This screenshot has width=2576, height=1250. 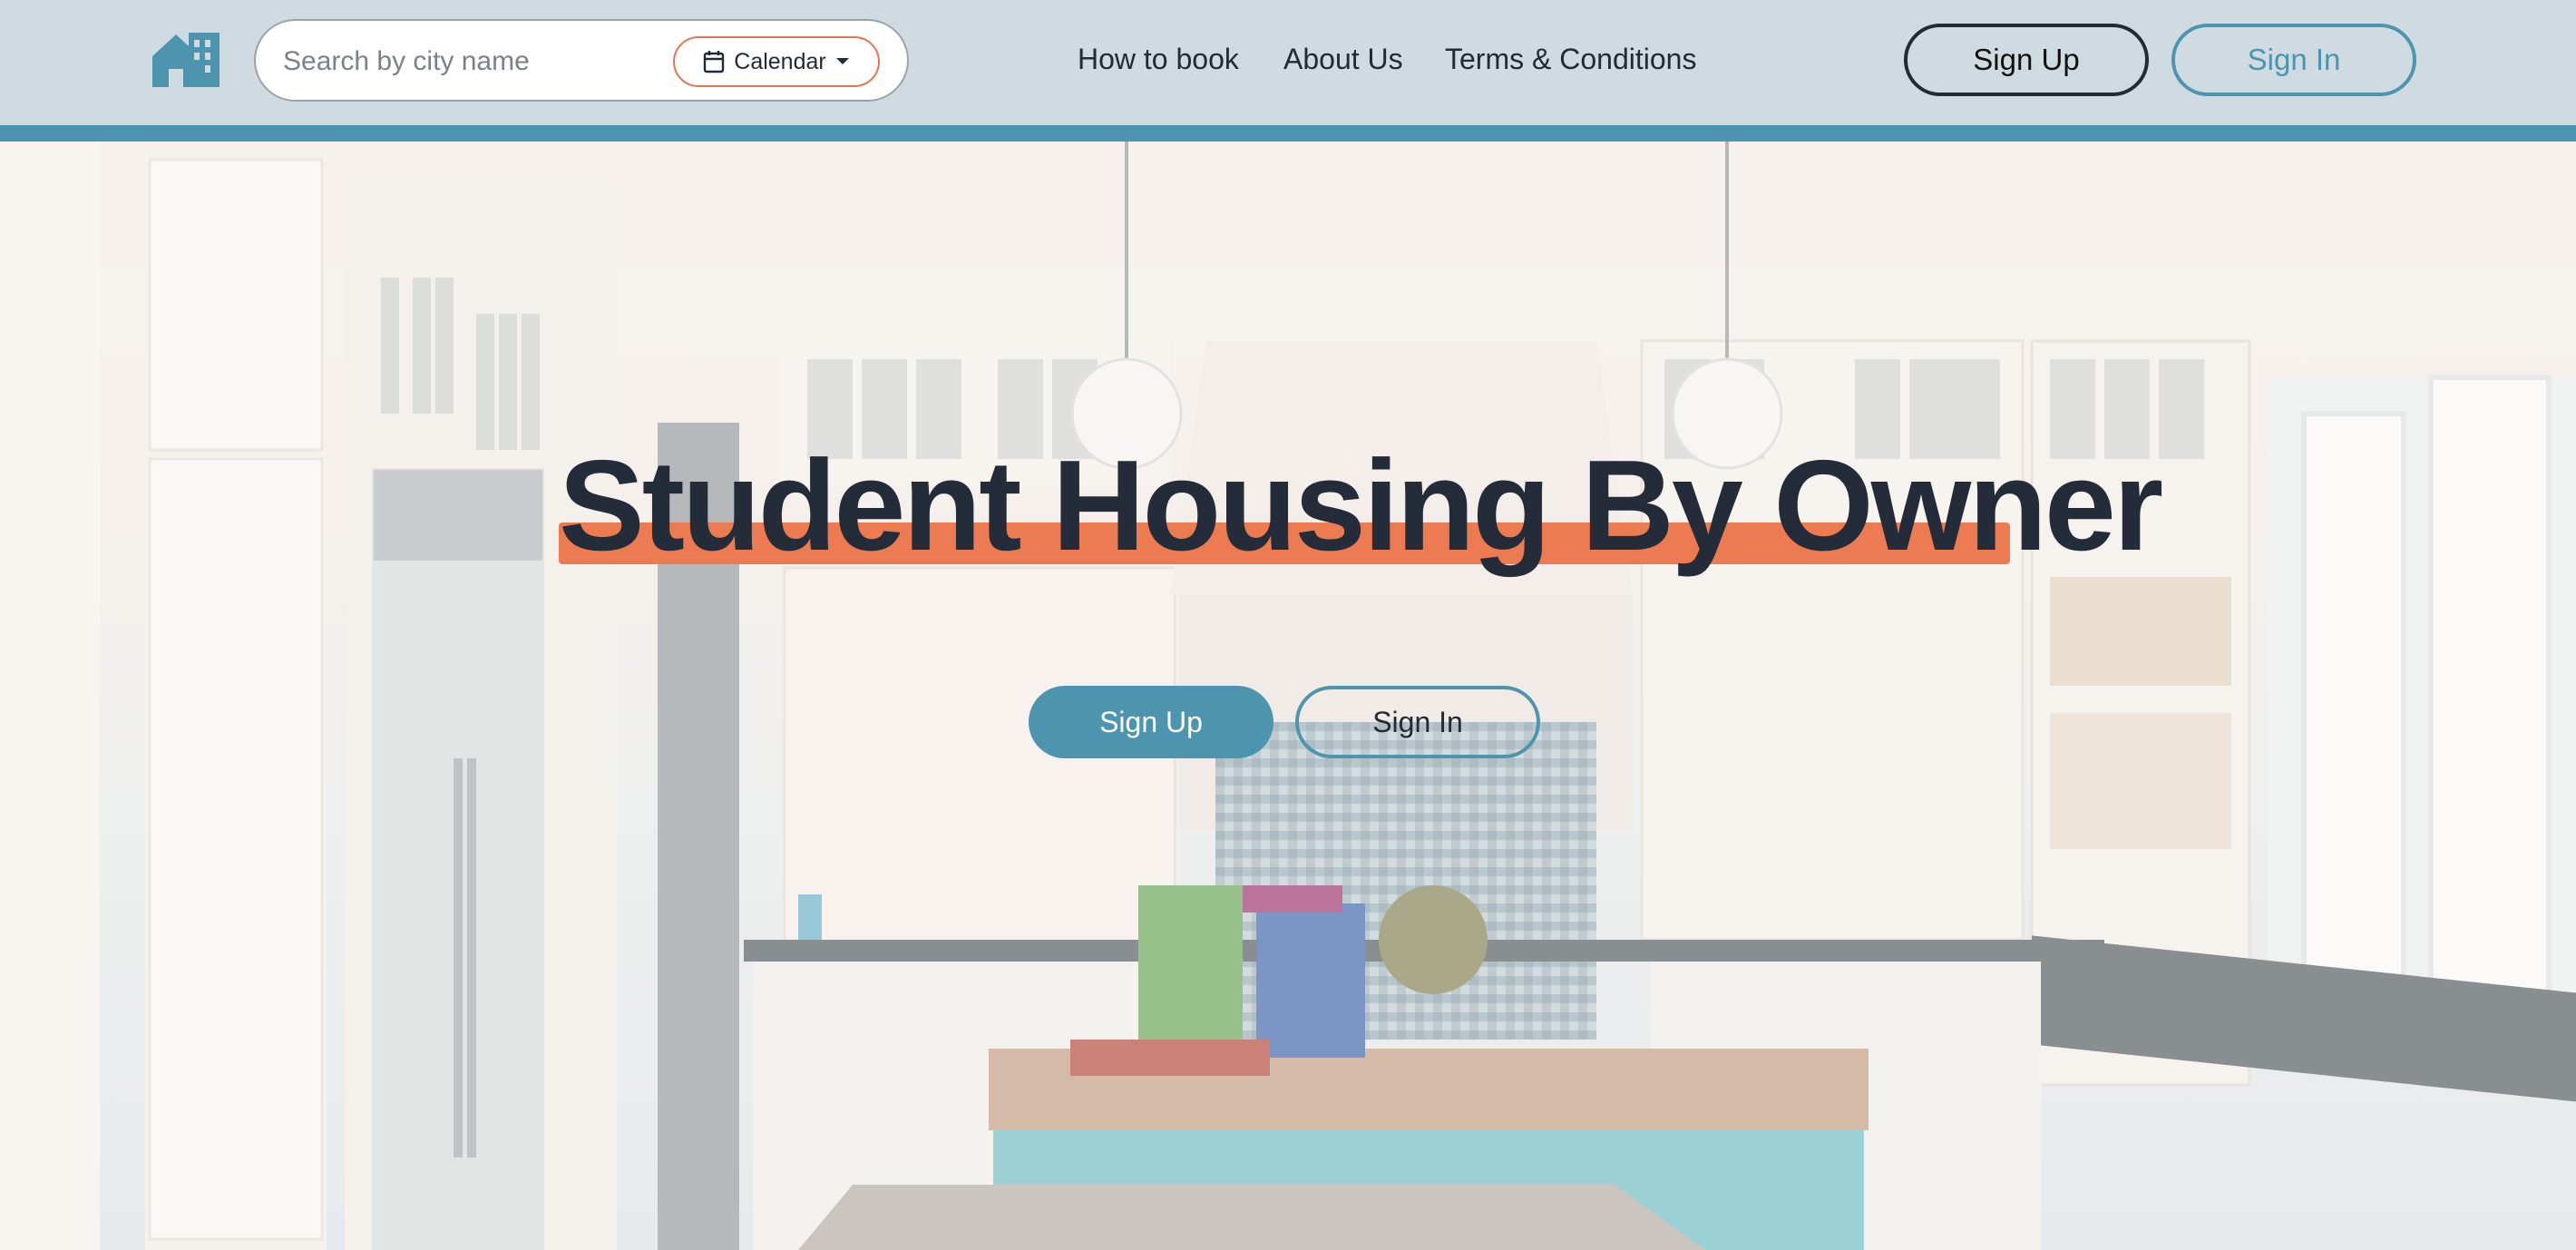 I want to click on hero-sign-in-button: Sign In, so click(x=1417, y=722).